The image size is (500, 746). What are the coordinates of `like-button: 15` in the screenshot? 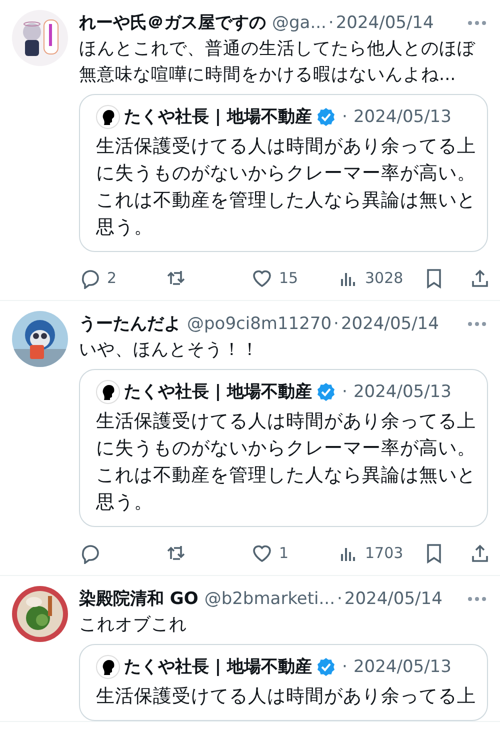 It's located at (274, 278).